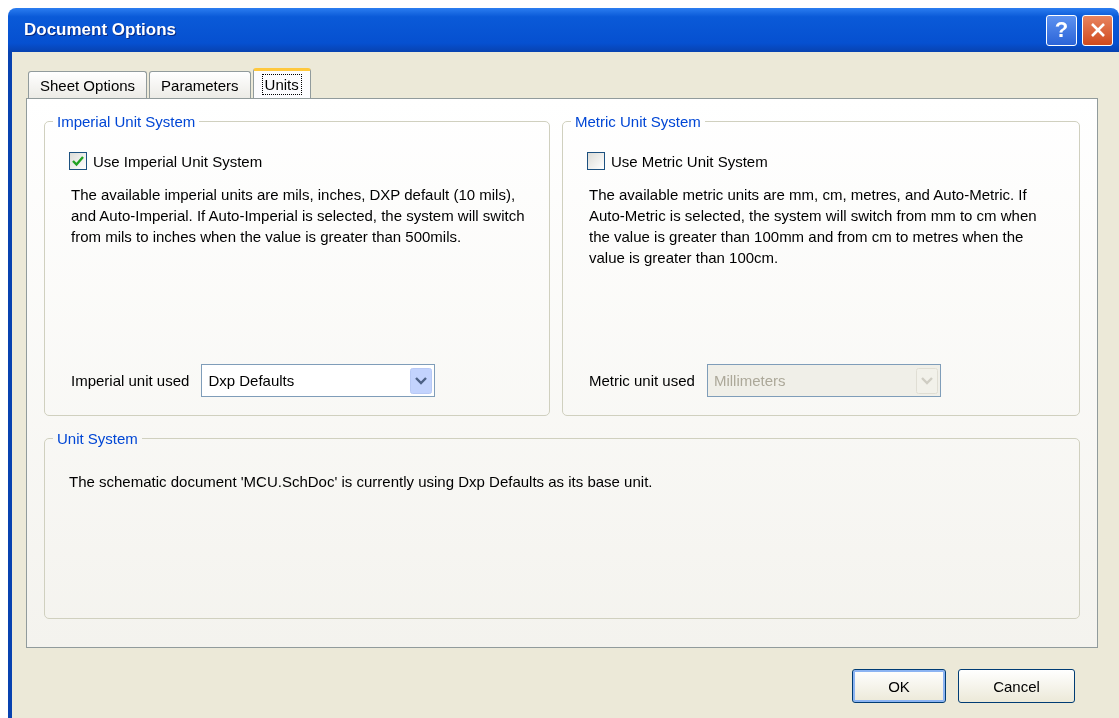  I want to click on description-text: The available metric units are mm, cm, metres, and Auto-Metric. If Auto-Metric is selected, the system will switch from mm to cm when the value is greater than 100mm and from cm to metres when the value is greater than 100cm., so click(813, 226).